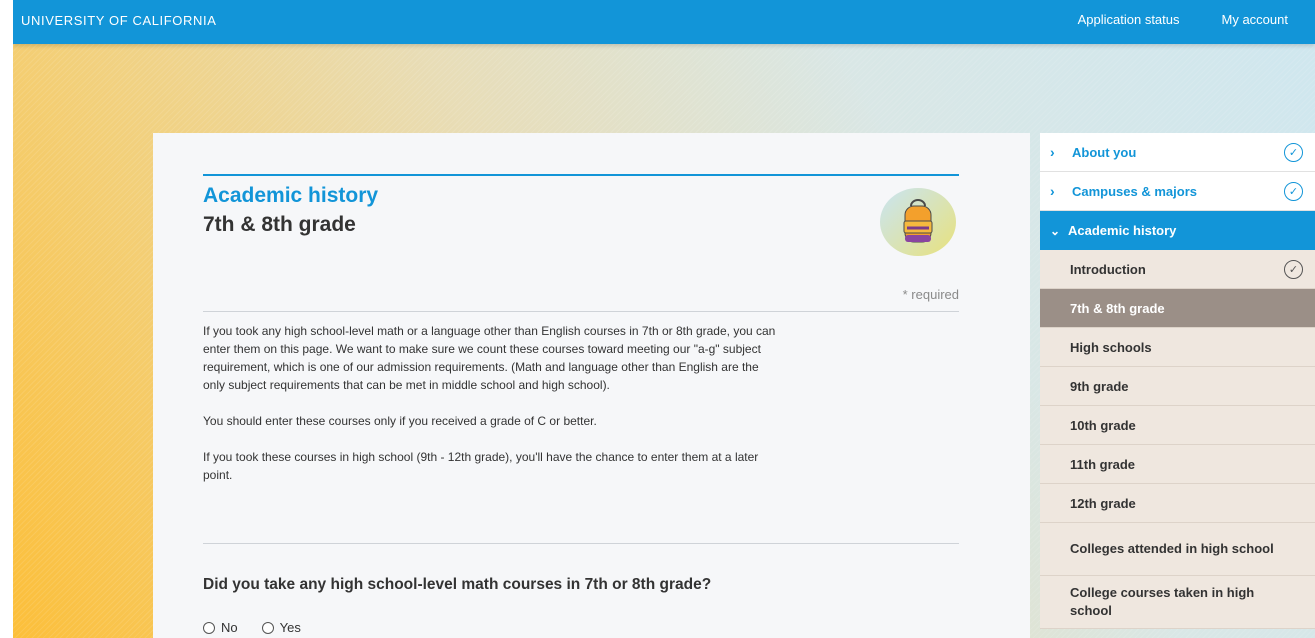 This screenshot has height=638, width=1315. I want to click on my-account-link: My account, so click(1255, 19).